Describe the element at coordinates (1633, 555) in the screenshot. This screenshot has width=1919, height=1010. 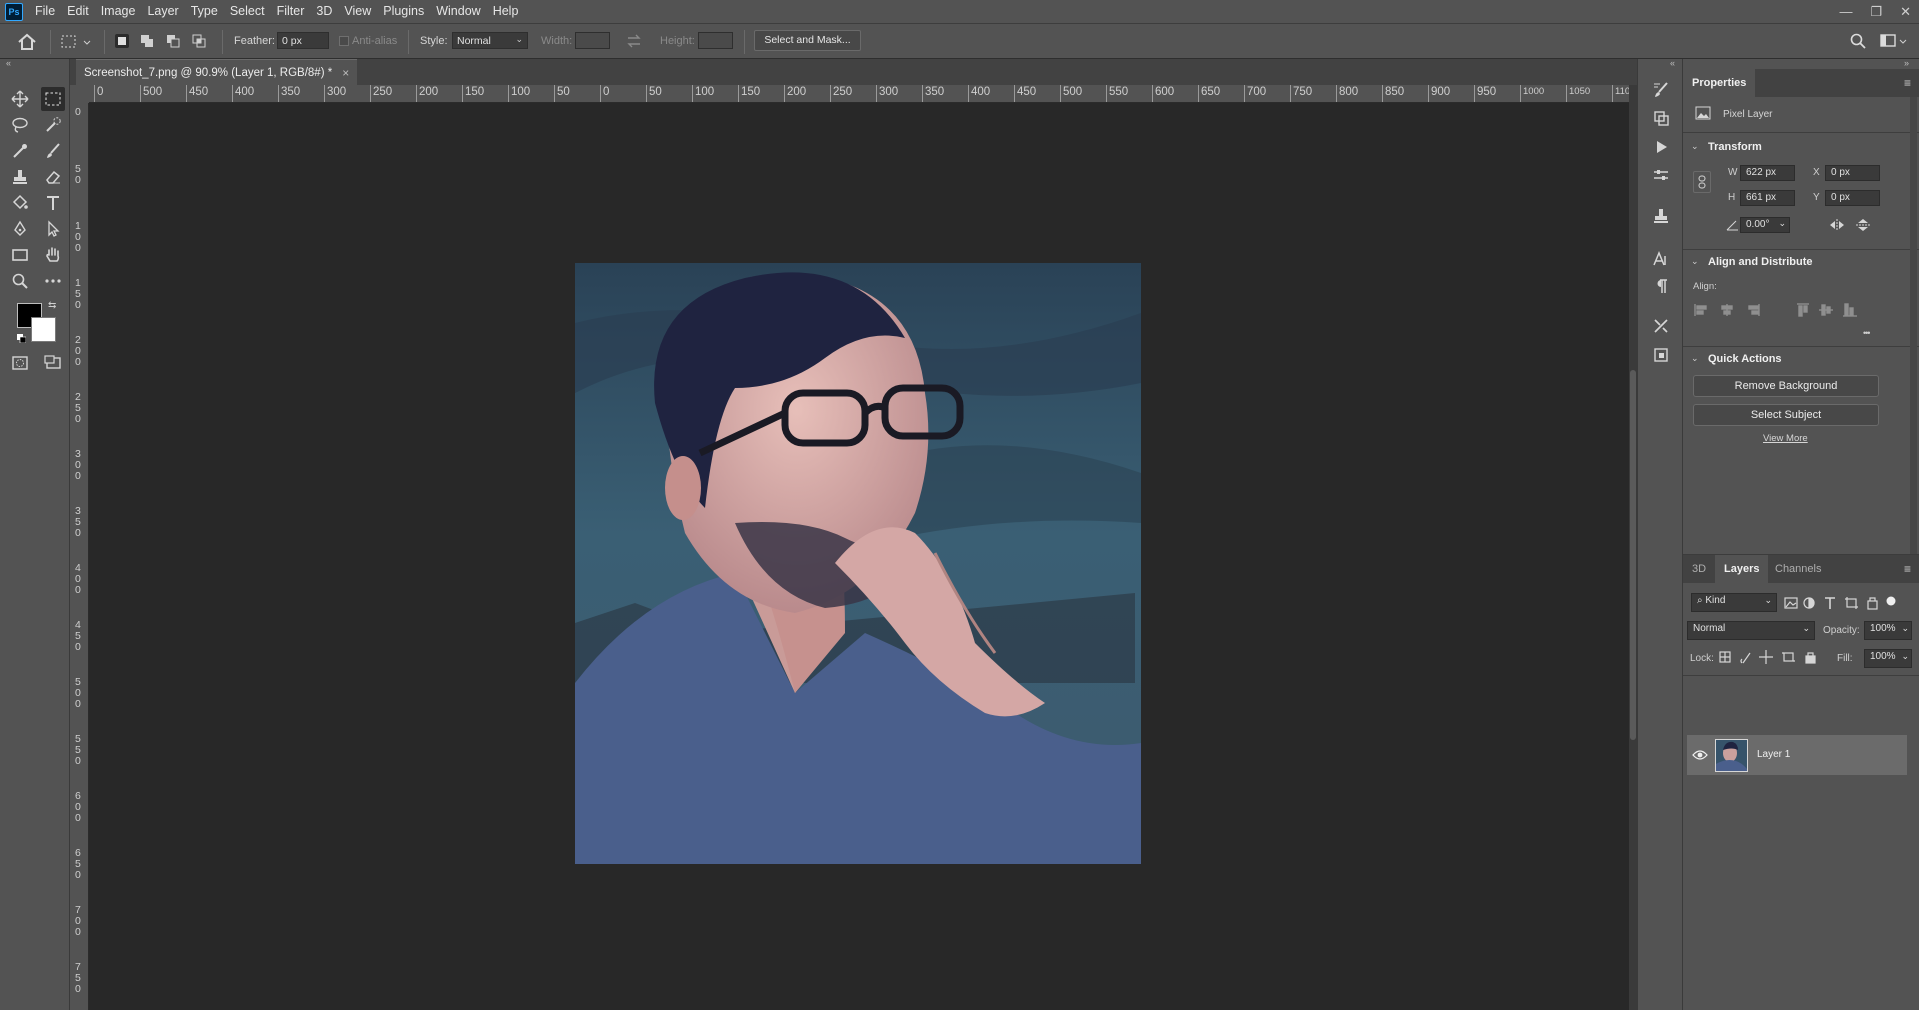
I see `vertical-scrollbar-thumb` at that location.